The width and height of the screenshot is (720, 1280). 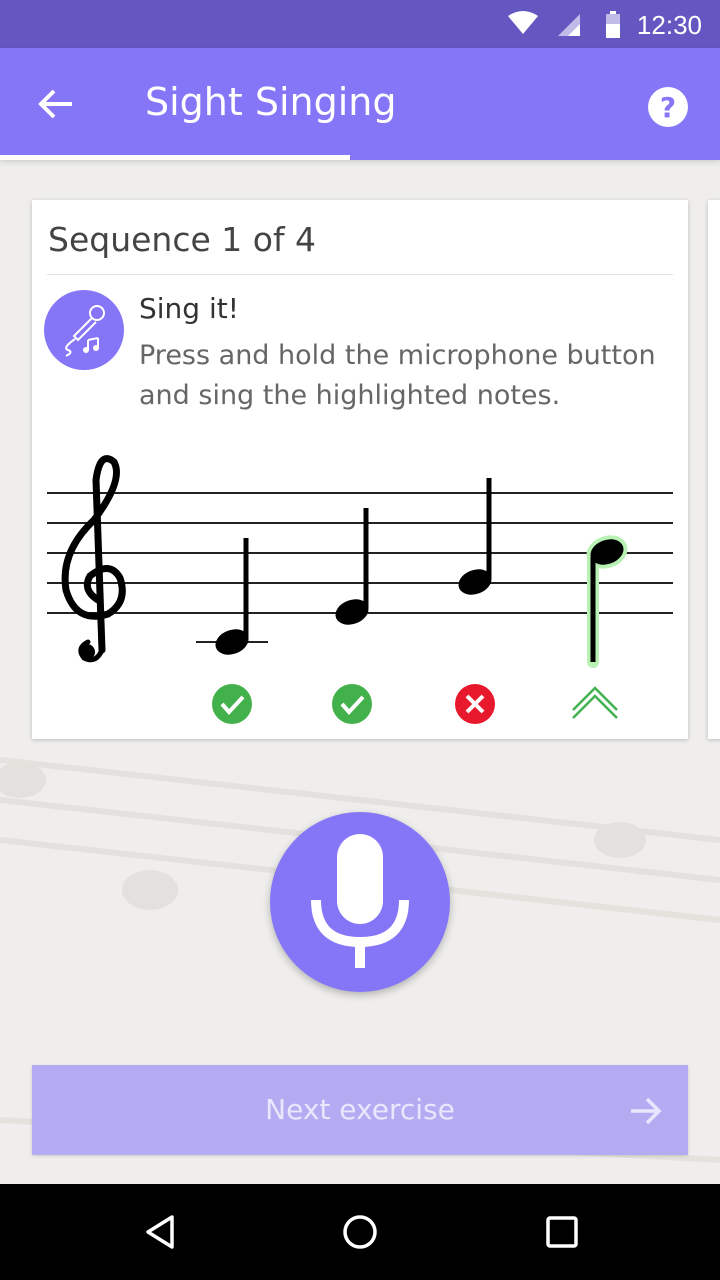 I want to click on page-title: Sight Singing, so click(x=271, y=102).